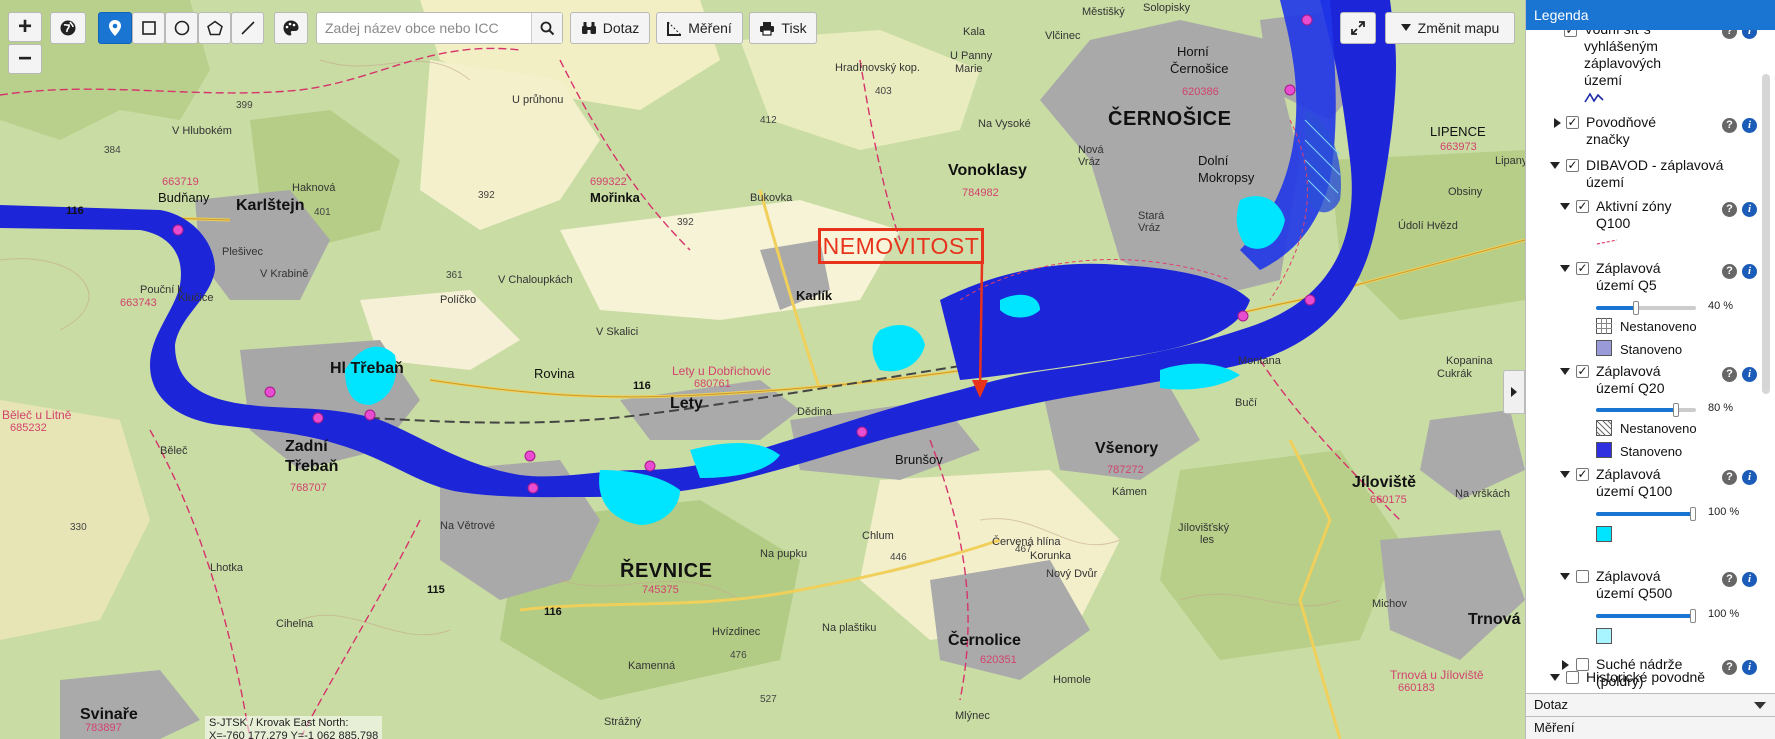 Image resolution: width=1775 pixels, height=739 pixels. Describe the element at coordinates (103, 728) in the screenshot. I see `cadastre-code: 783897` at that location.